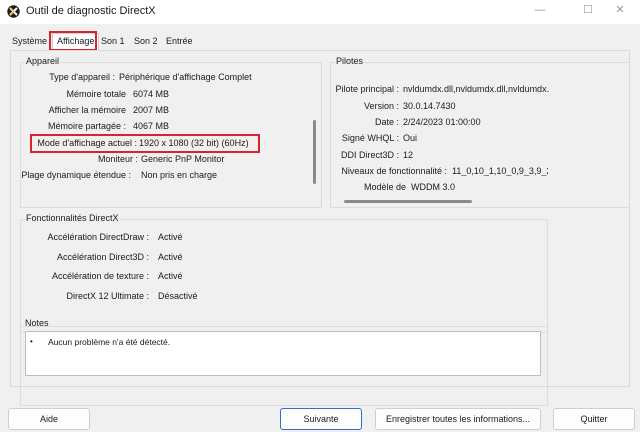 The height and width of the screenshot is (432, 640). Describe the element at coordinates (109, 342) in the screenshot. I see `notes-text: Aucun problème n'a été détecté.` at that location.